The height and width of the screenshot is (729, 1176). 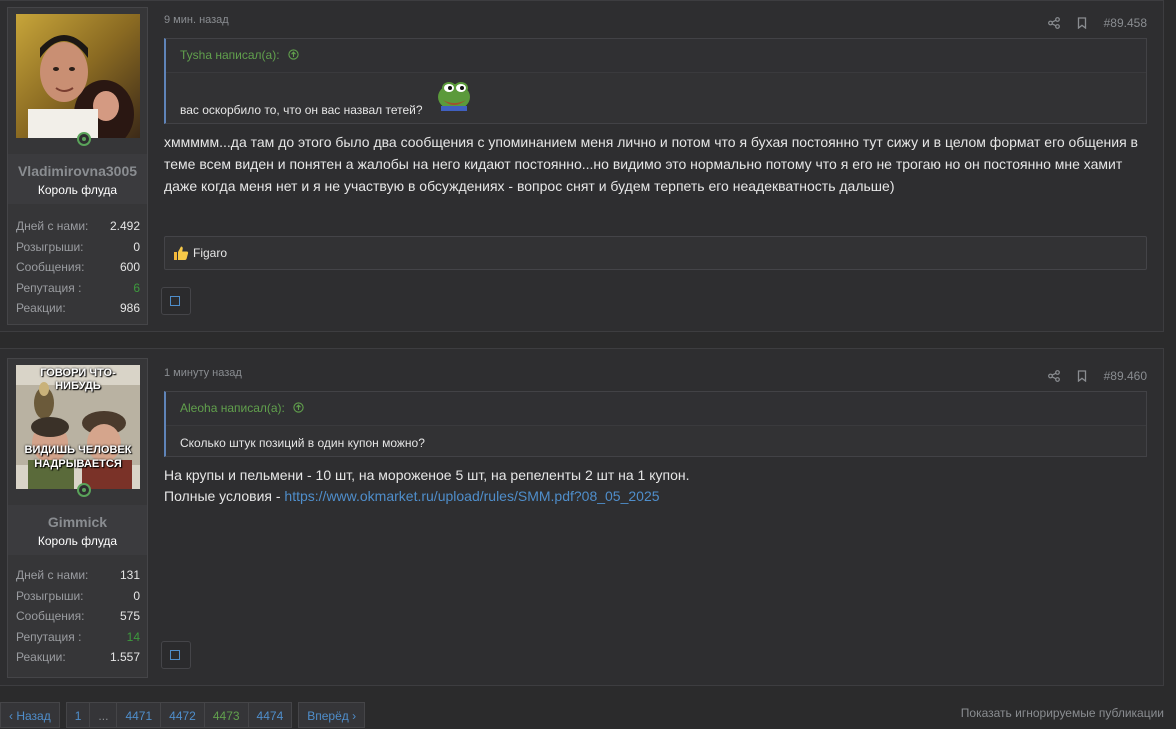 I want to click on stat-reputation-value: 6, so click(x=136, y=287).